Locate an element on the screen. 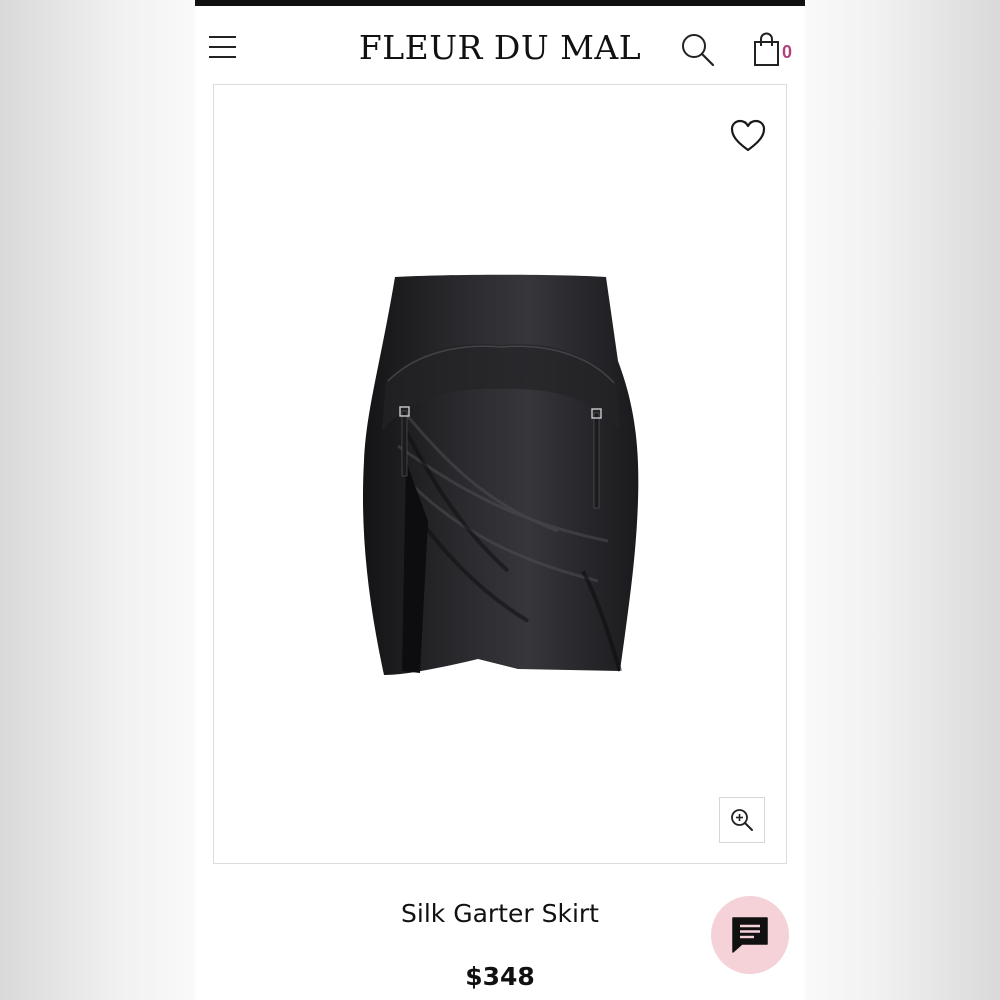  chat-button is located at coordinates (750, 935).